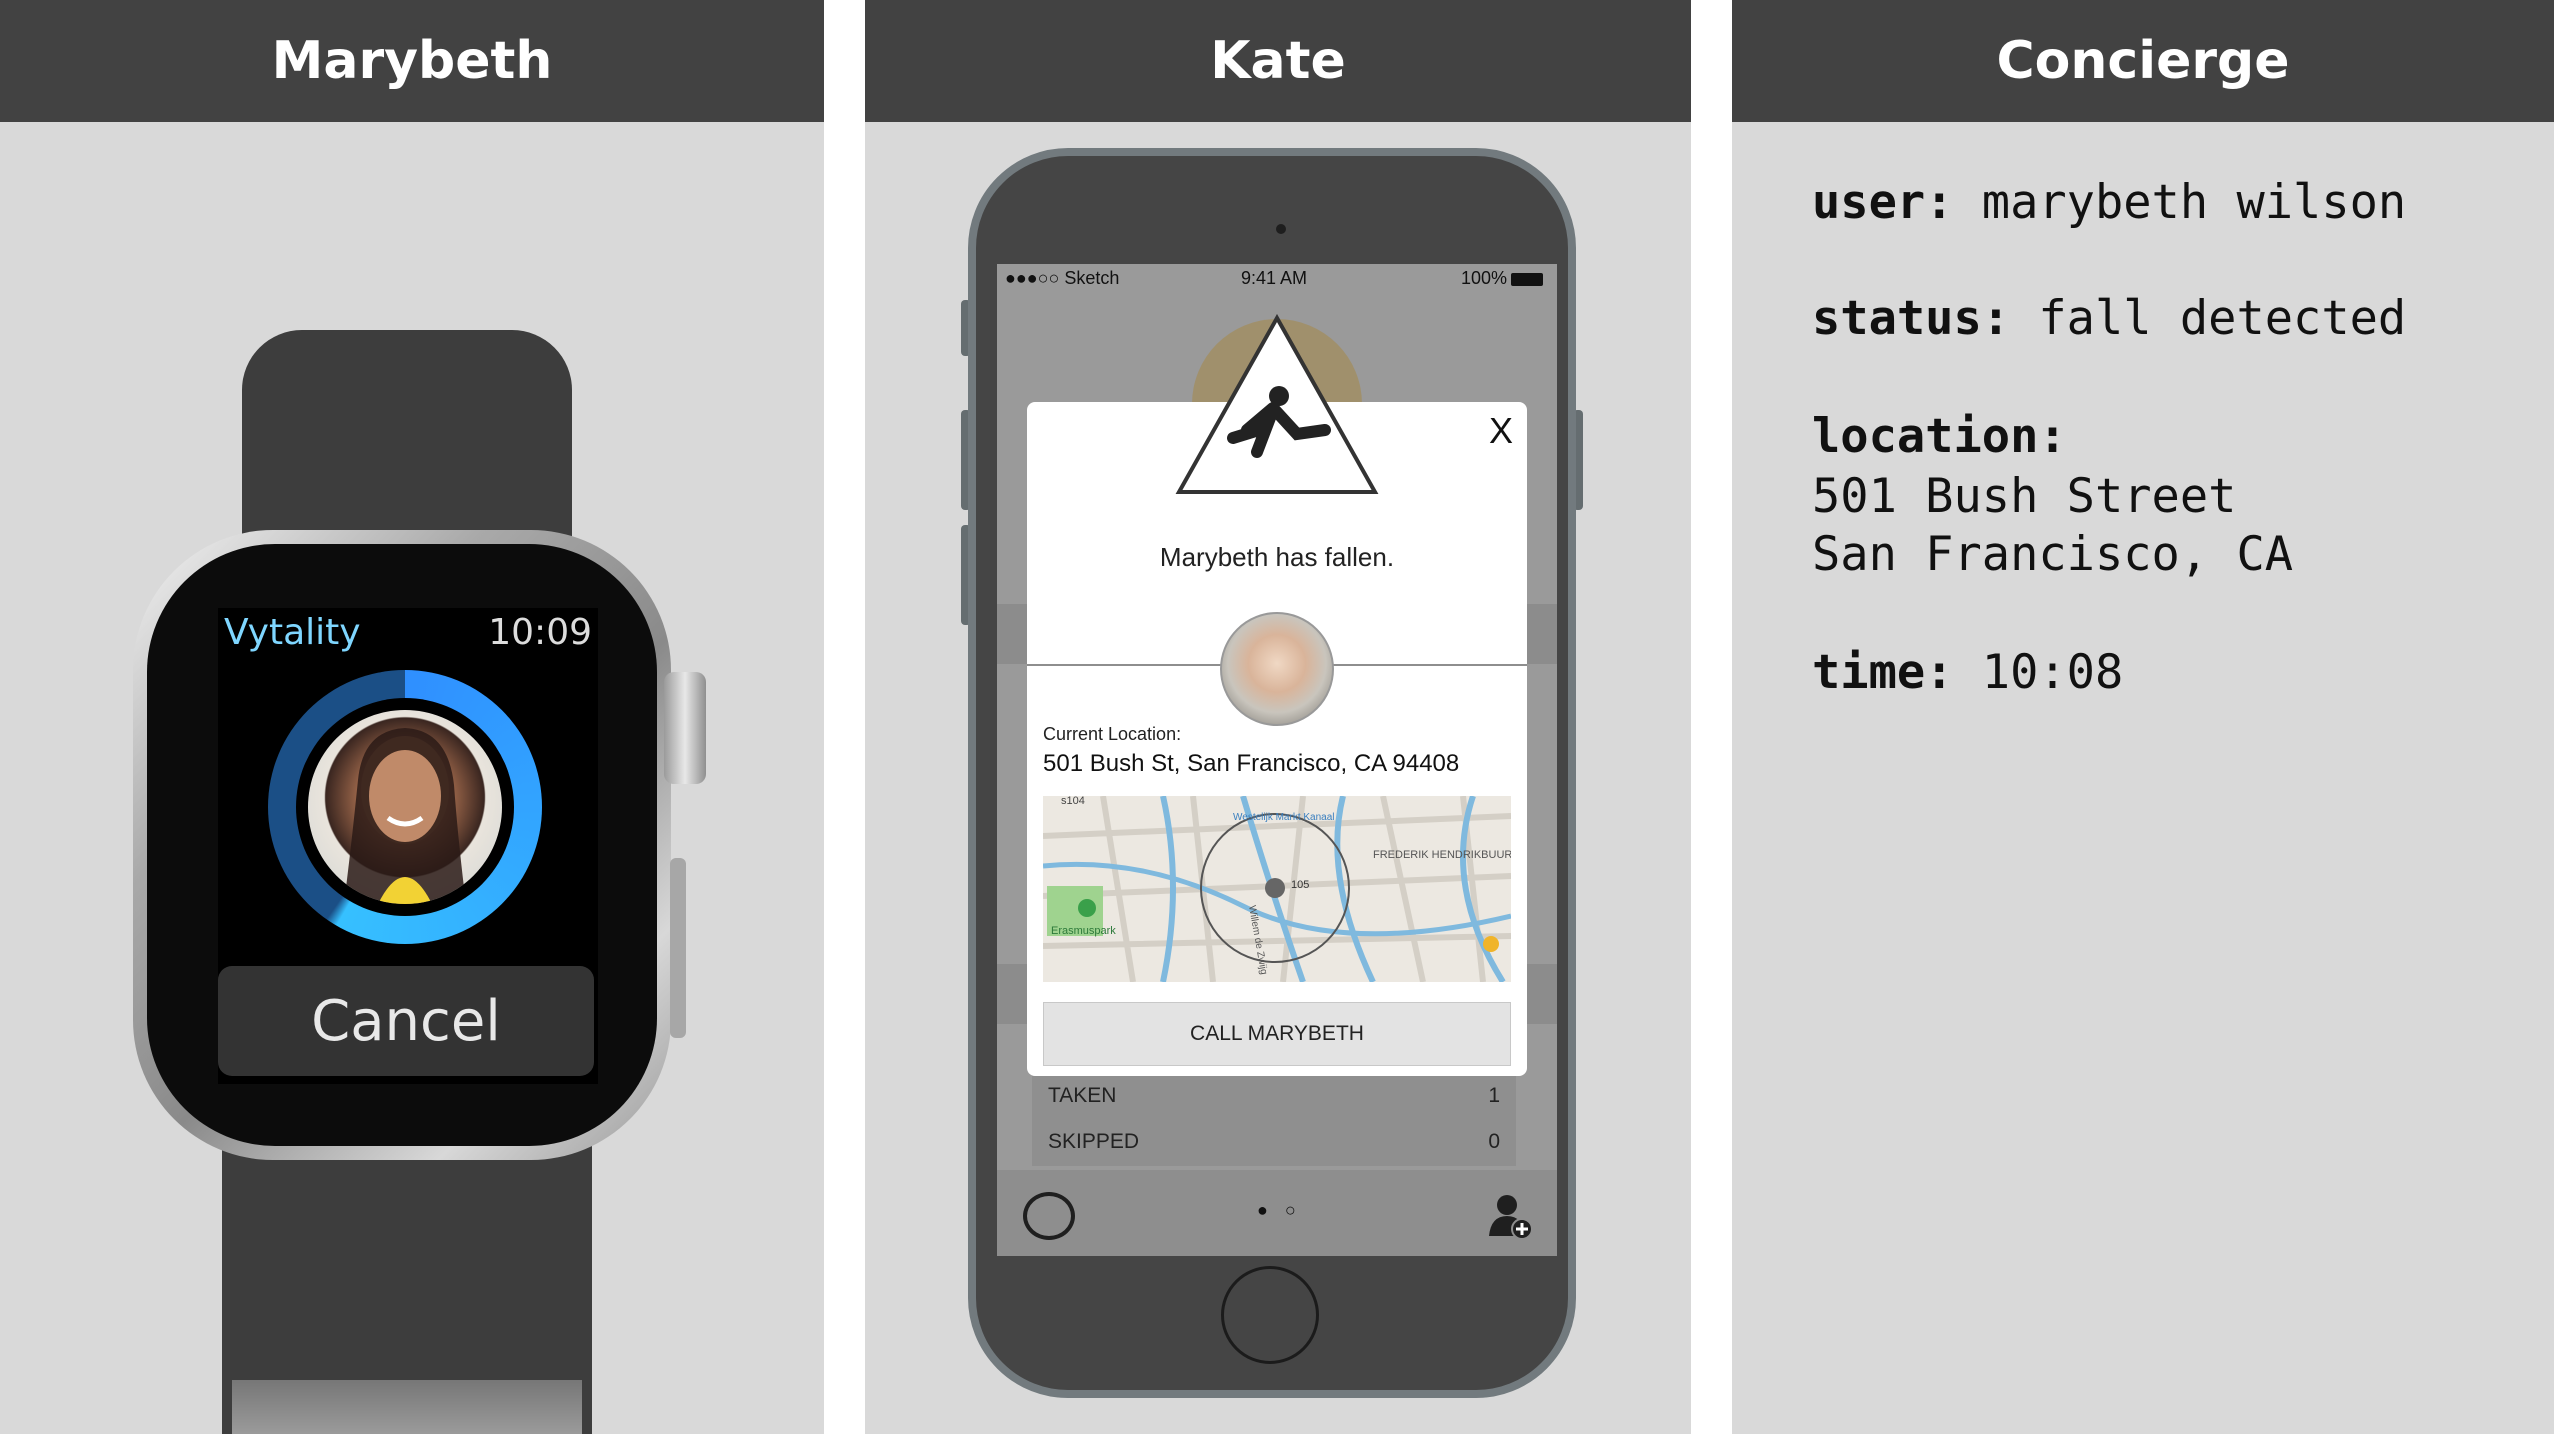  Describe the element at coordinates (1527, 279) in the screenshot. I see `battery-icon` at that location.